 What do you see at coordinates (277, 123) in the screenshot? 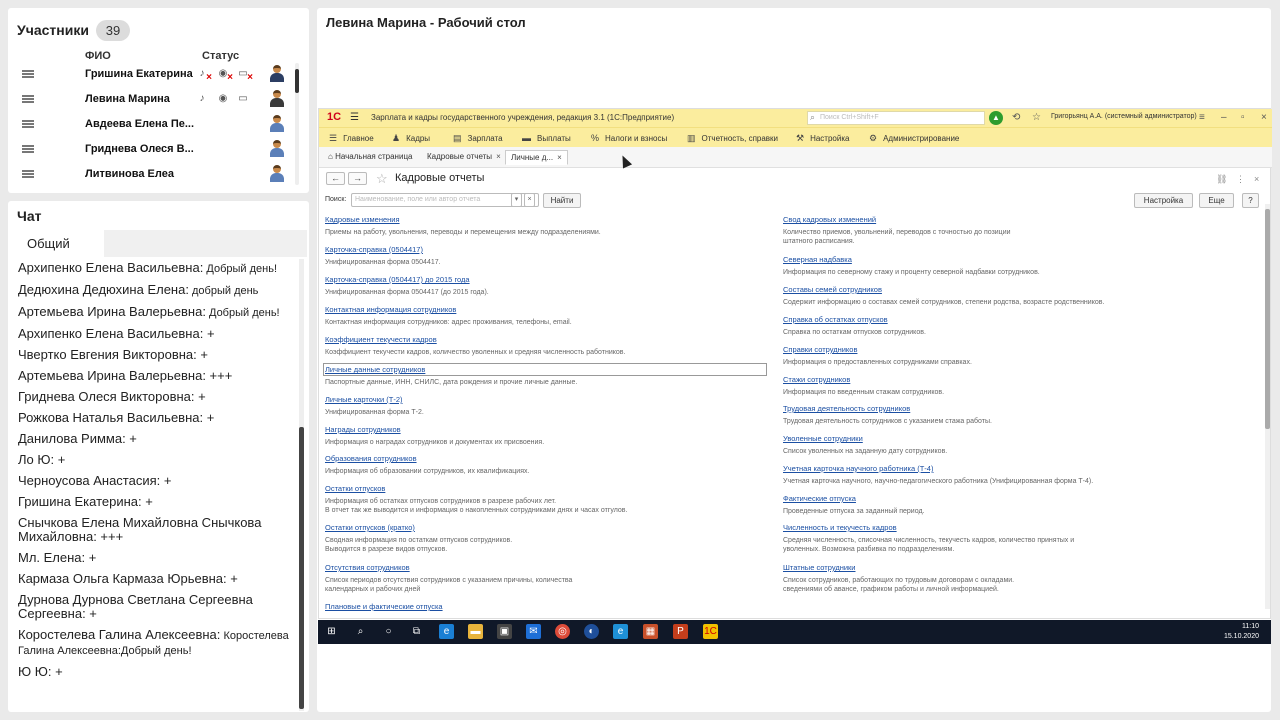
I see `avatar` at bounding box center [277, 123].